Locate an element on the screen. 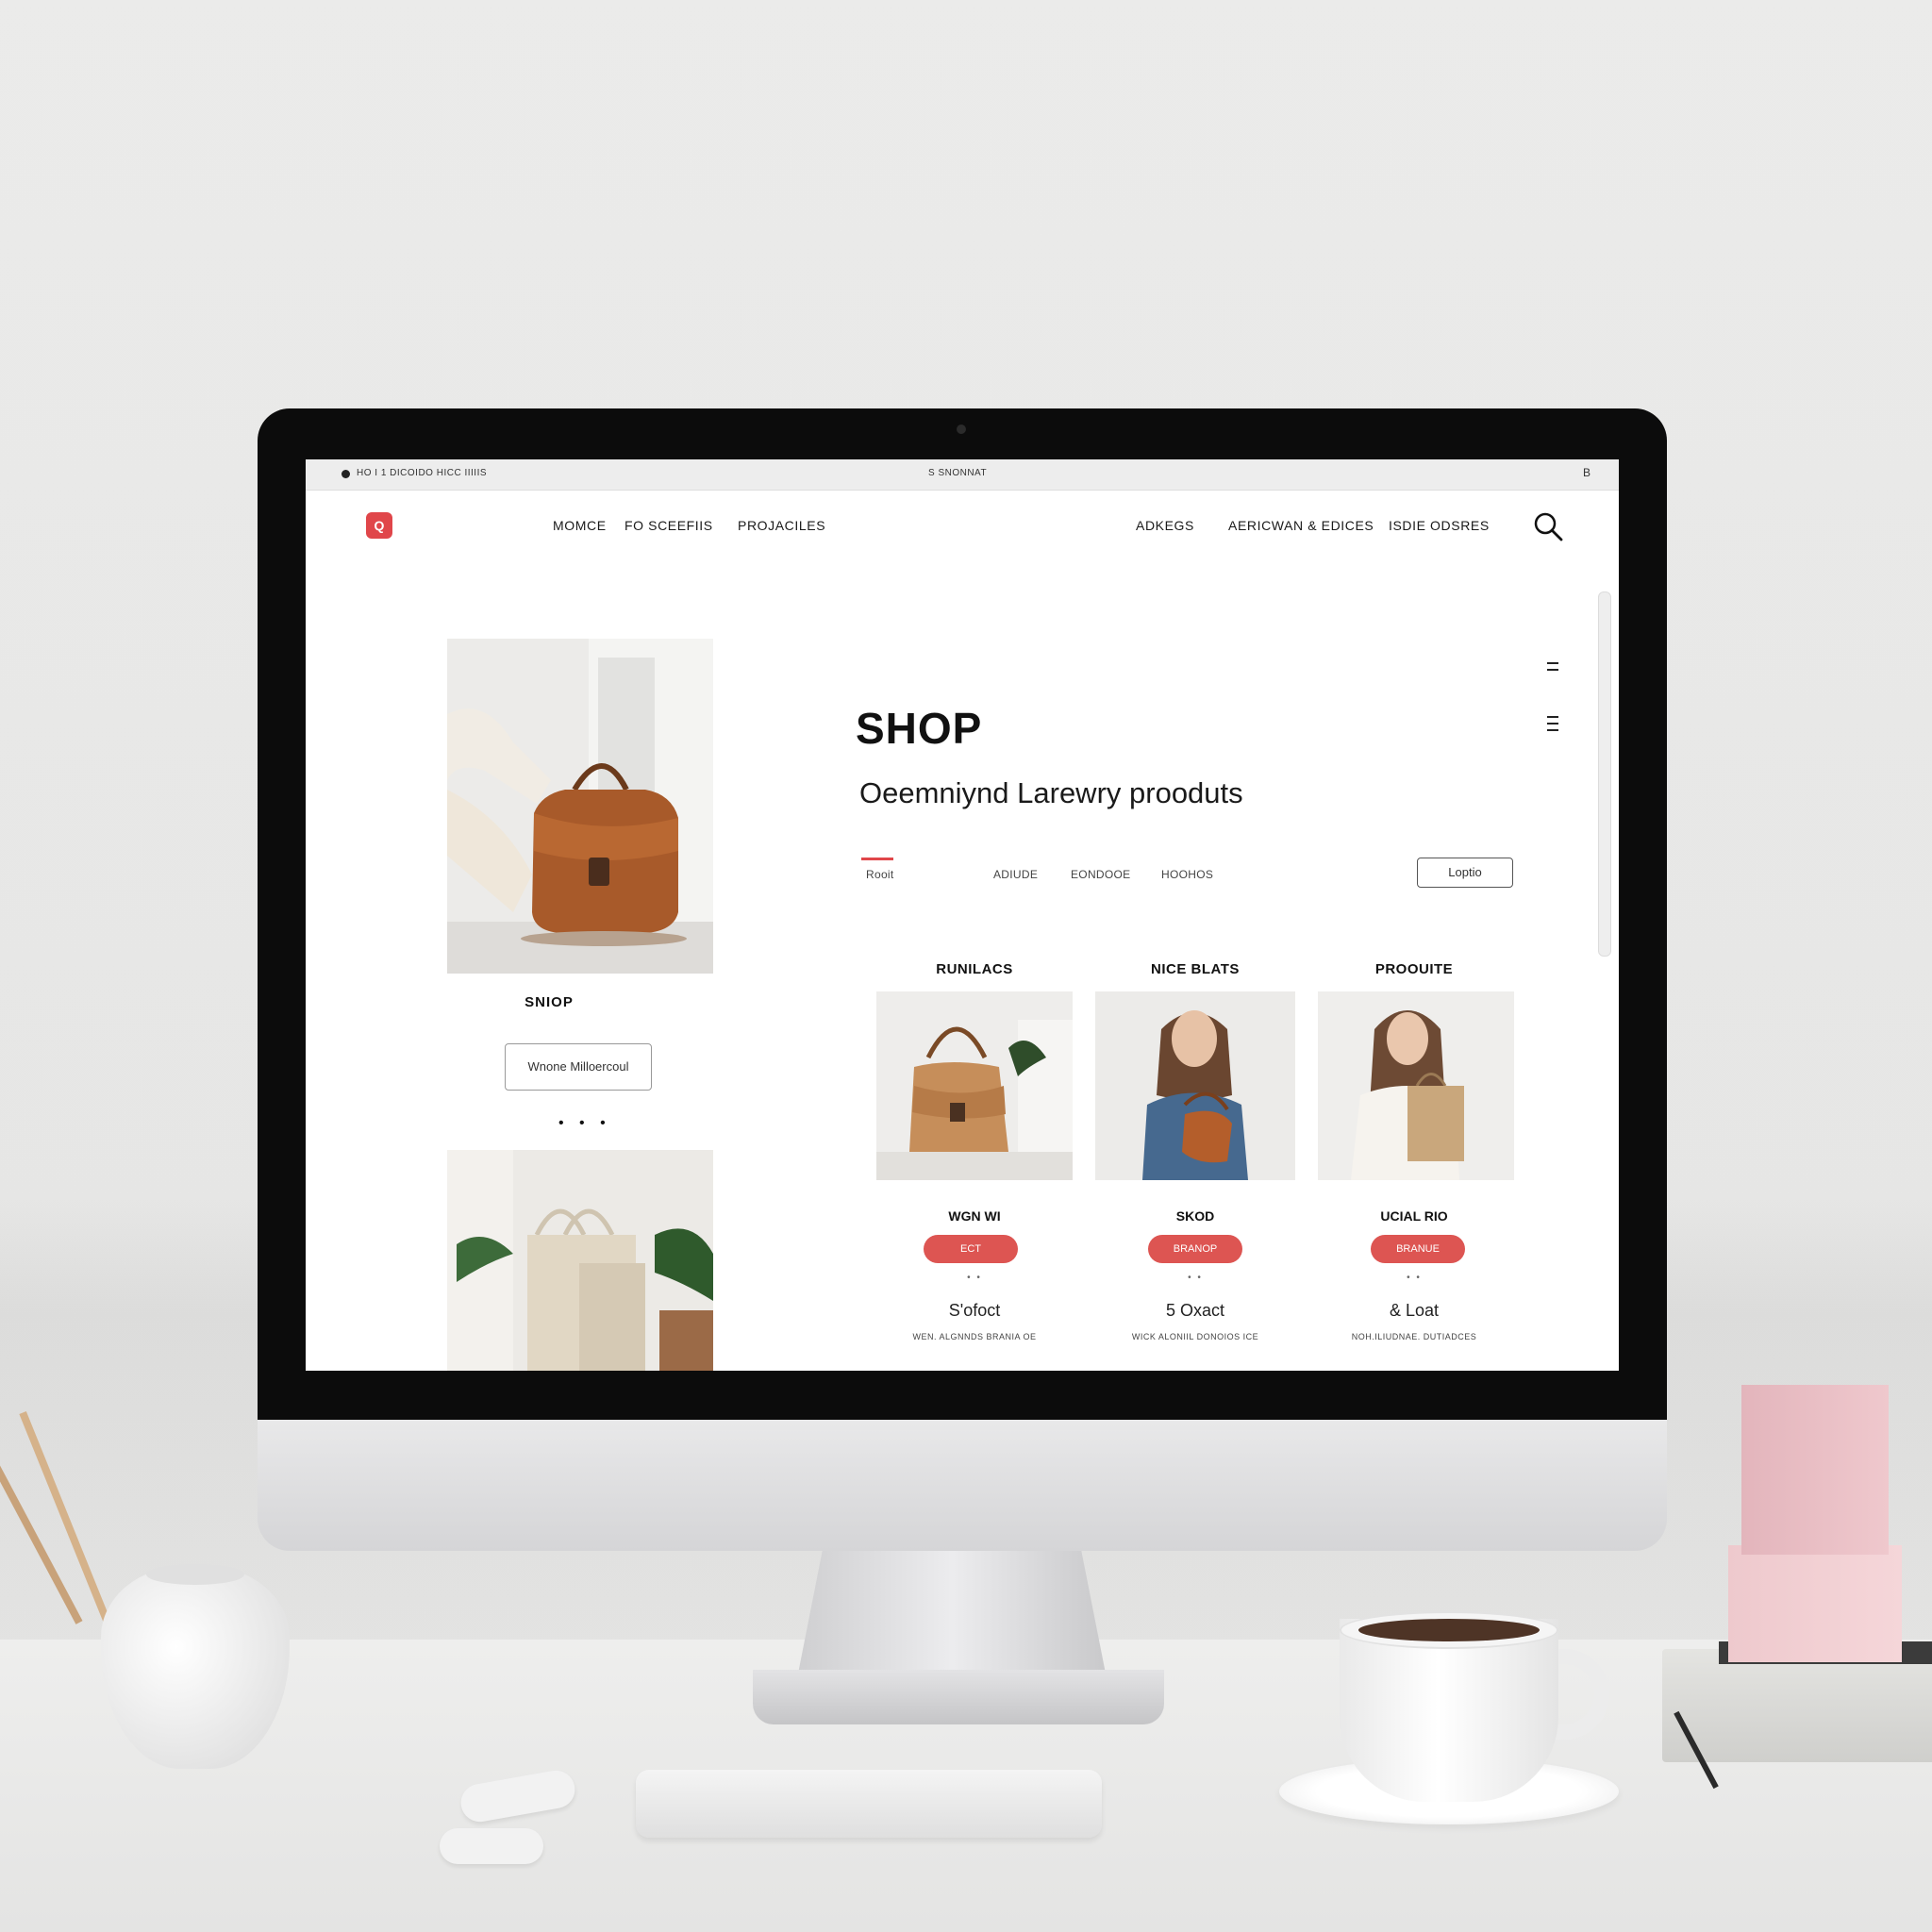  product-buy-button: BRANUE is located at coordinates (1418, 1249).